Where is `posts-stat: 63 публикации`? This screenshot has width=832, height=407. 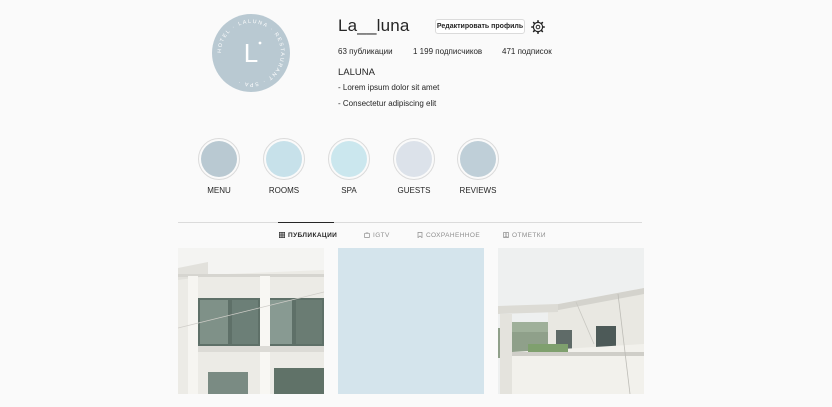 posts-stat: 63 публикации is located at coordinates (365, 51).